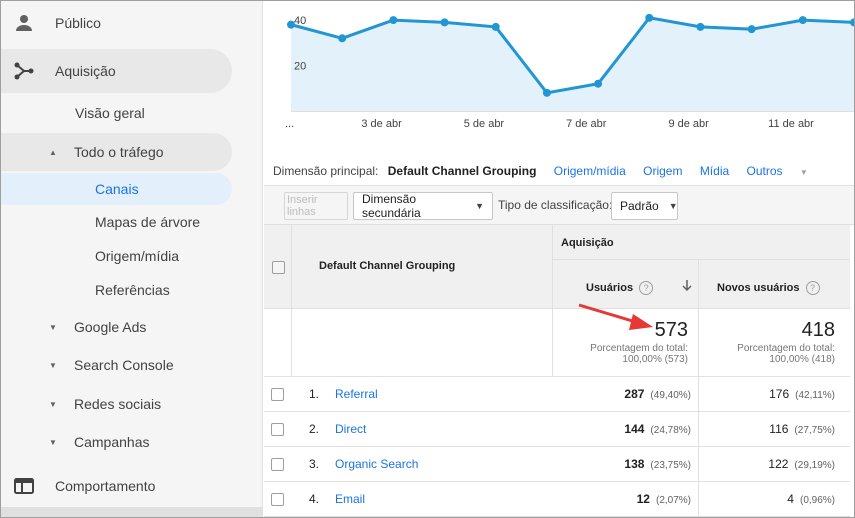  Describe the element at coordinates (559, 499) in the screenshot. I see `table-row: 4. Email 12 (2,07%) 4 (0,96%)` at that location.